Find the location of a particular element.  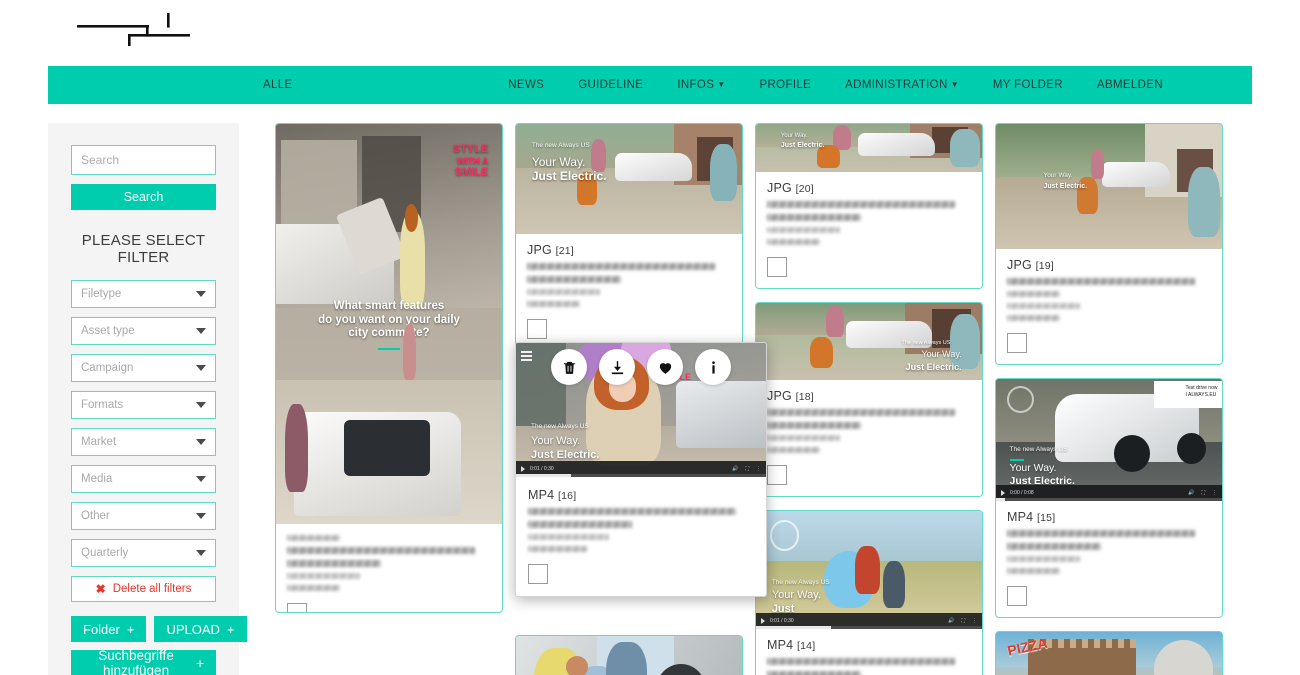

video-controls: 0:00 / 0:08 🔊 ⛶ ⋮ is located at coordinates (1109, 493).